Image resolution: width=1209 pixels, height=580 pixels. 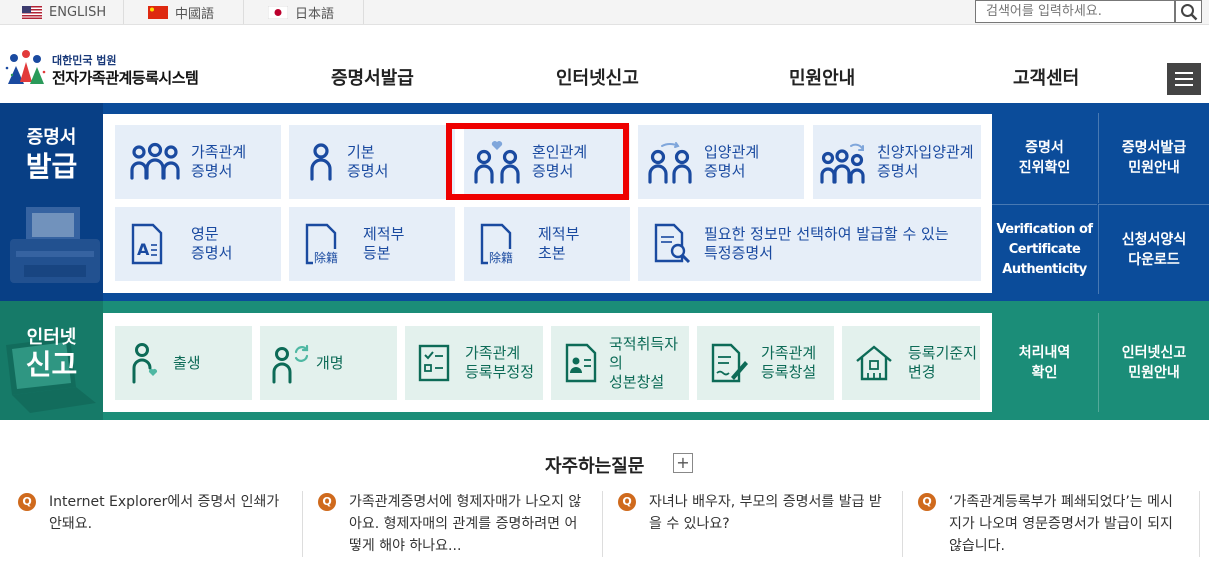 I want to click on tile-line1: 입양관계, so click(x=732, y=152).